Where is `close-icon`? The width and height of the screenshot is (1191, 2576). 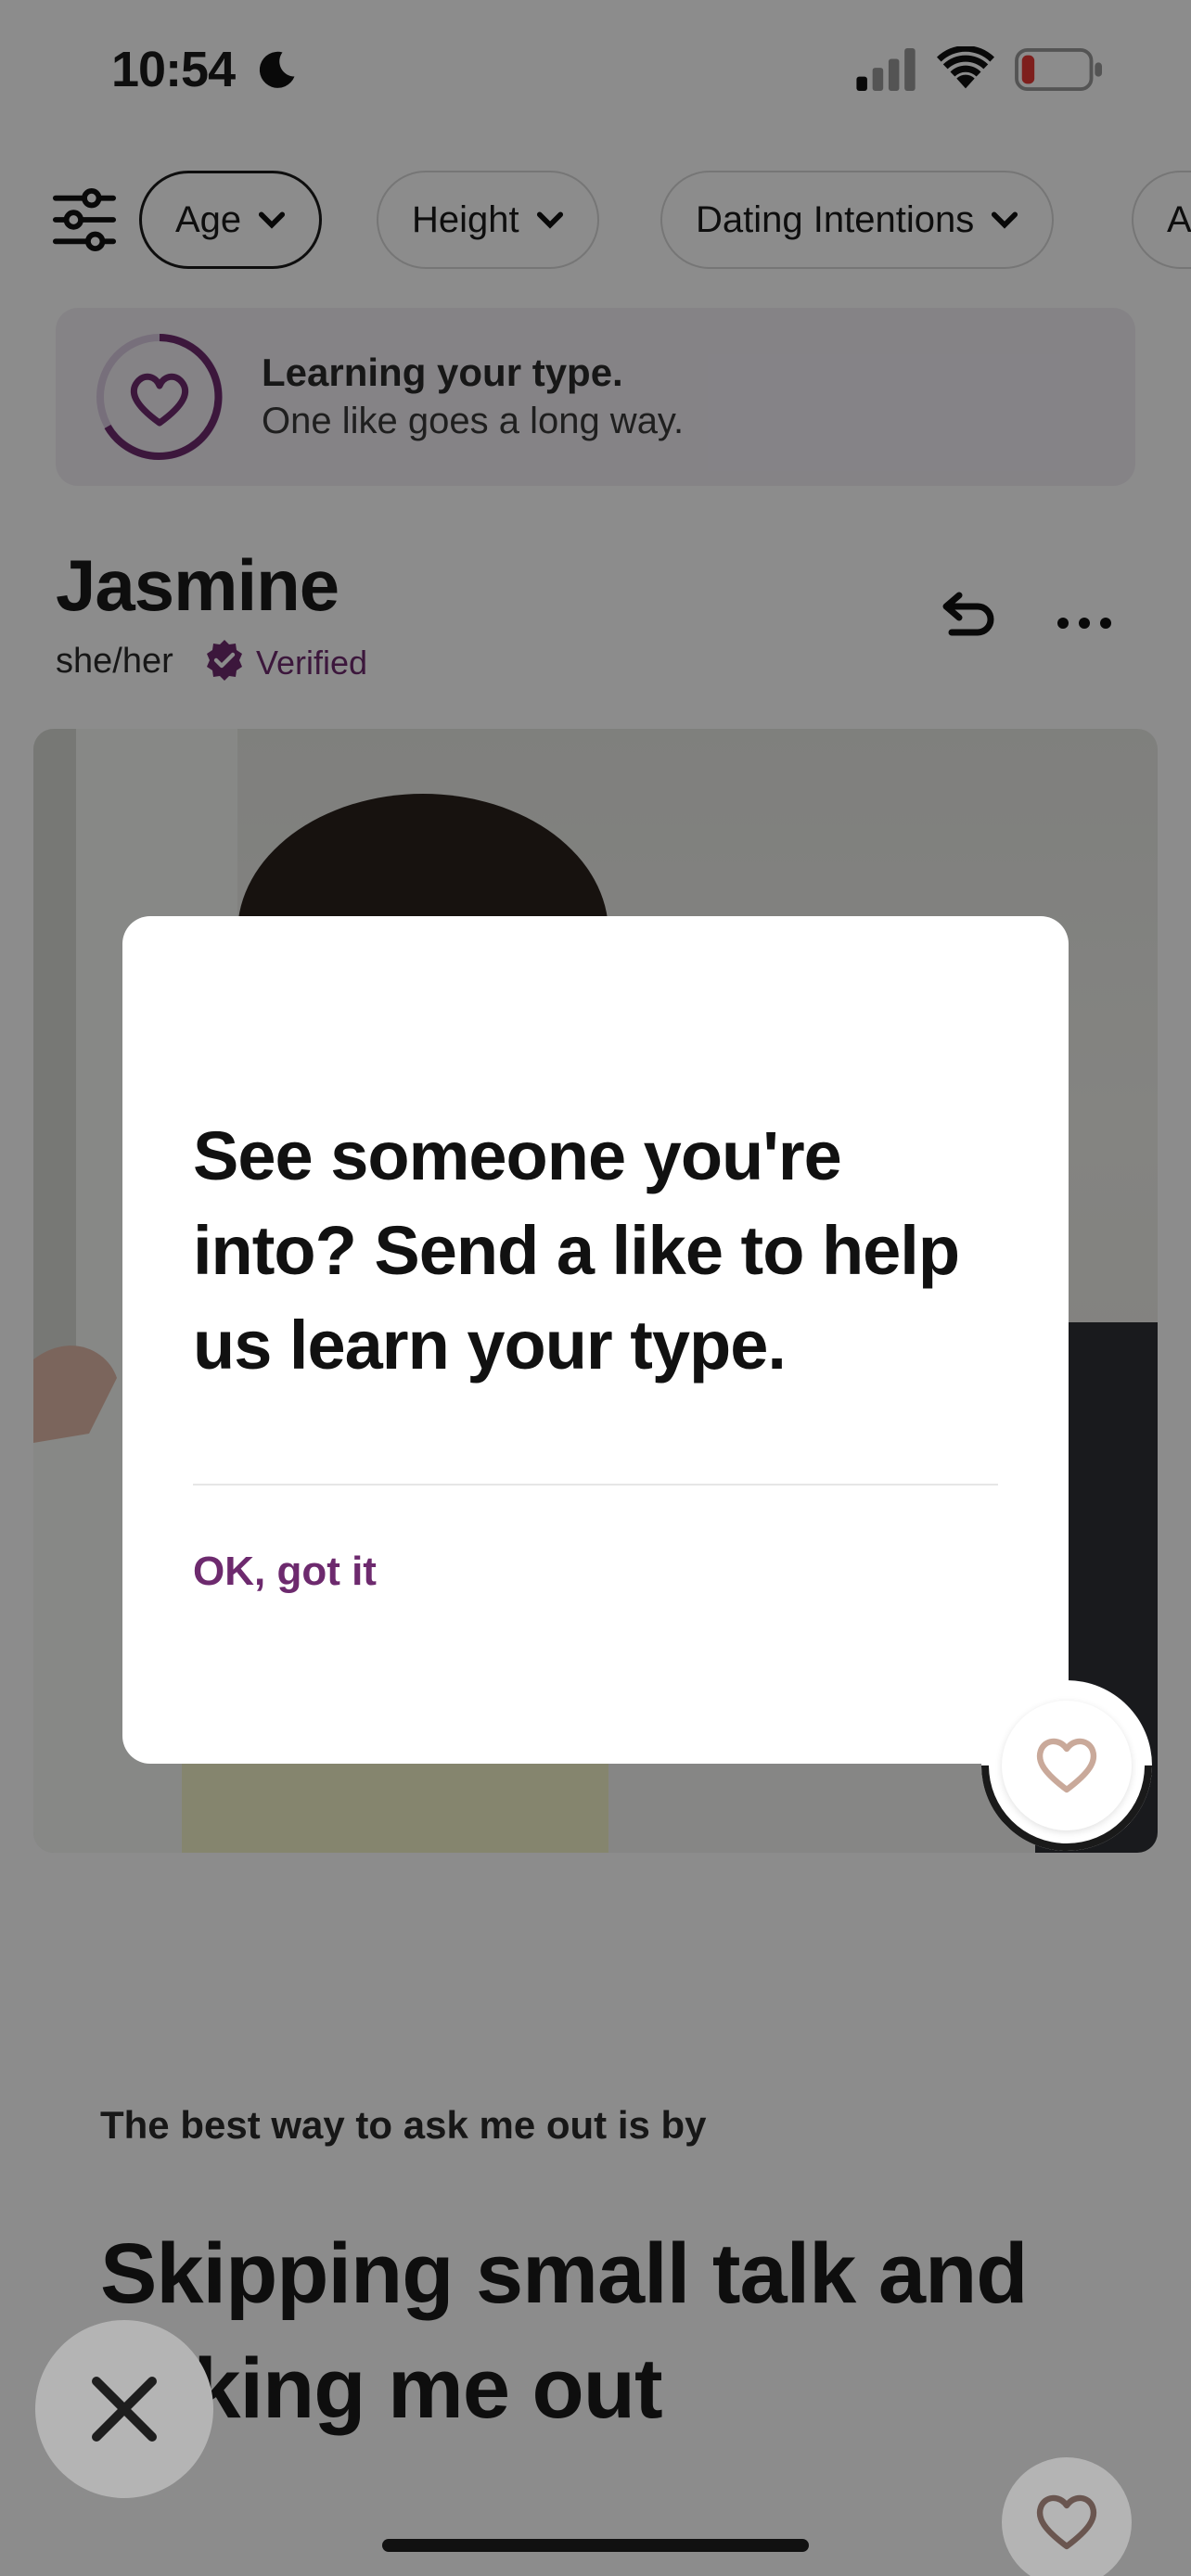 close-icon is located at coordinates (124, 2409).